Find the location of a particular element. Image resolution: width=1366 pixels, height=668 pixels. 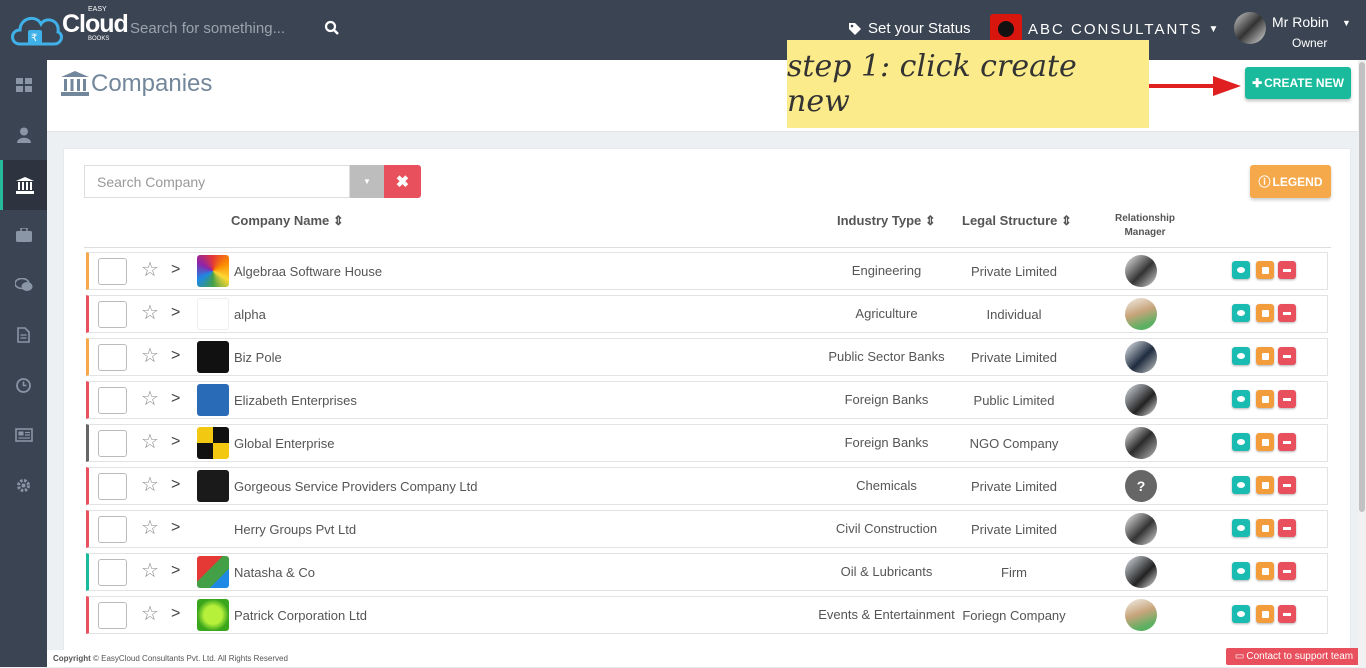

company-name: alpha is located at coordinates (250, 314).